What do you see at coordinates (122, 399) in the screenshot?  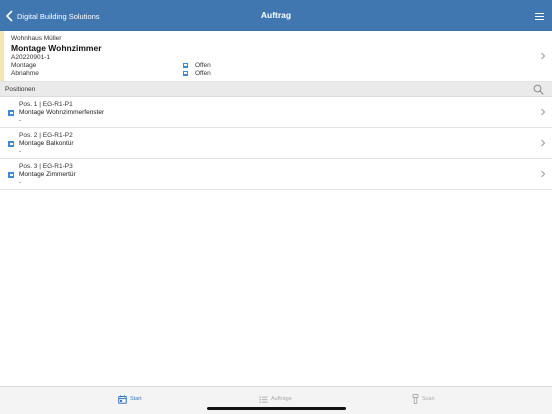 I see `calendar-icon` at bounding box center [122, 399].